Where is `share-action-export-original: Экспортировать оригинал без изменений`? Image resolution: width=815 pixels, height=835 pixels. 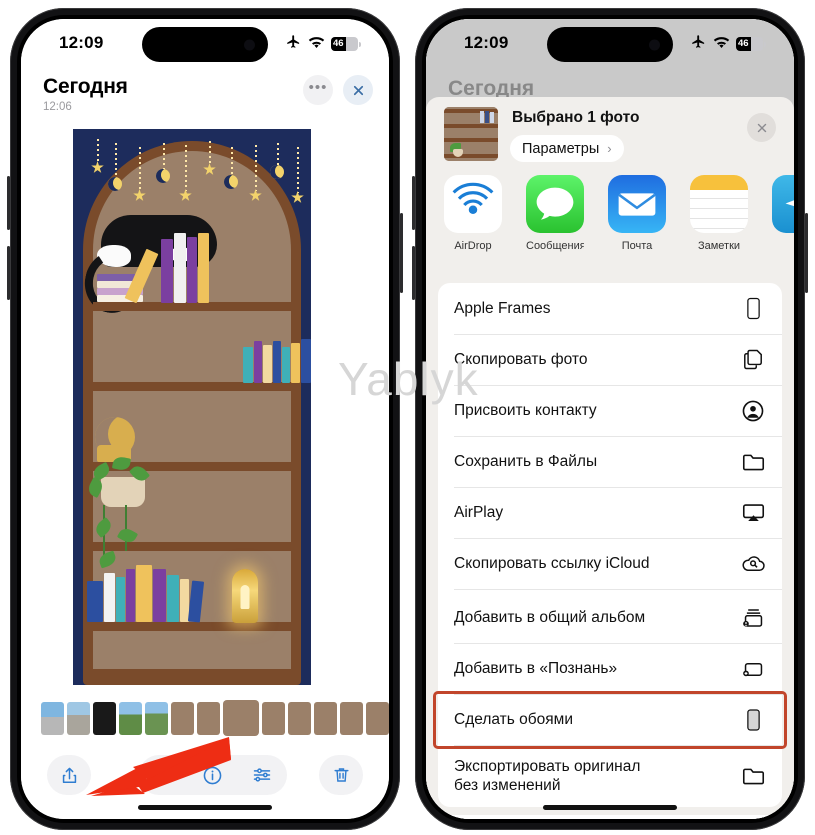 share-action-export-original: Экспортировать оригинал без изменений is located at coordinates (610, 776).